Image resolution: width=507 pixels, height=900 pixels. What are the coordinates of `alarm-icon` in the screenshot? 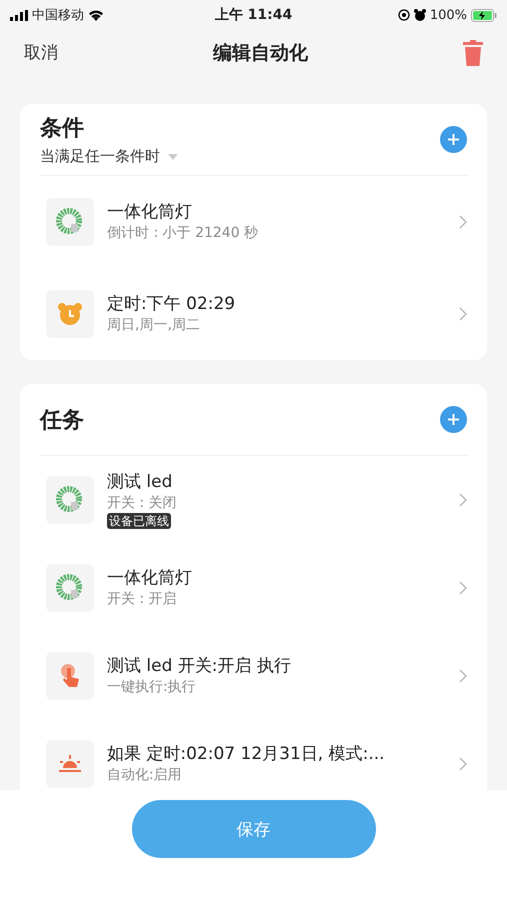 It's located at (420, 15).